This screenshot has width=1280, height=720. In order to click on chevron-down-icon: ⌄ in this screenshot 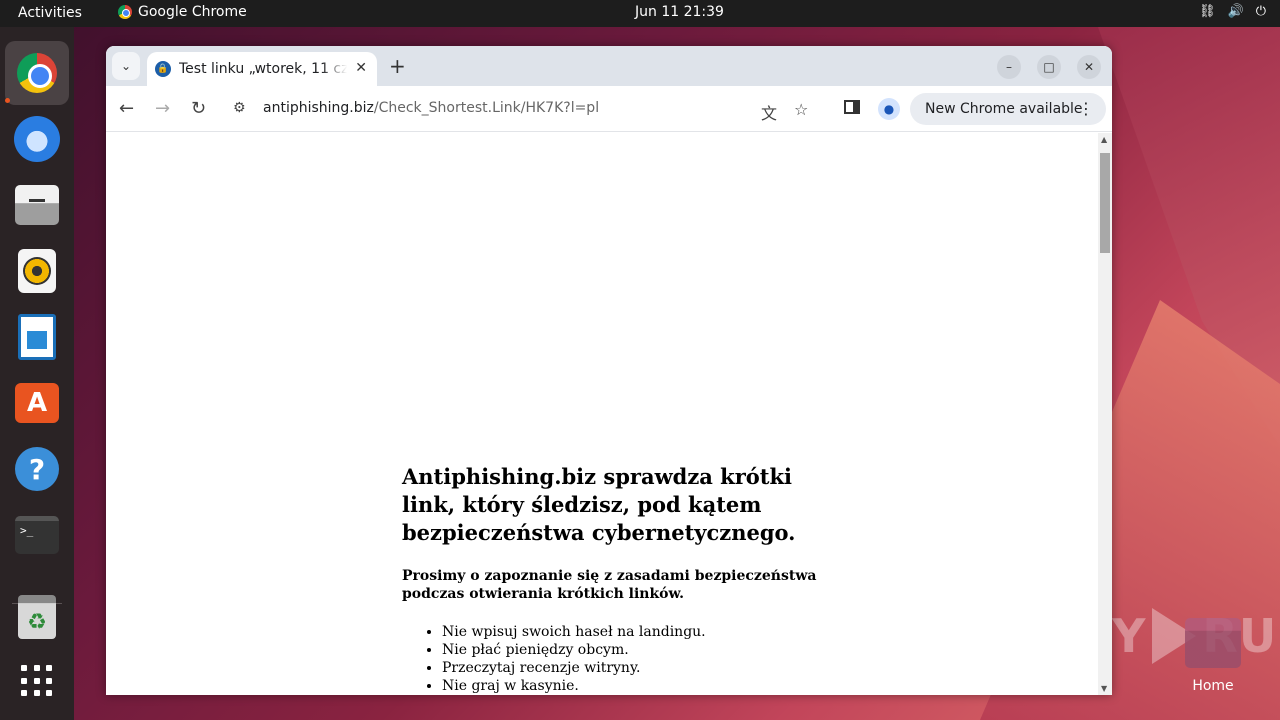, I will do `click(126, 66)`.